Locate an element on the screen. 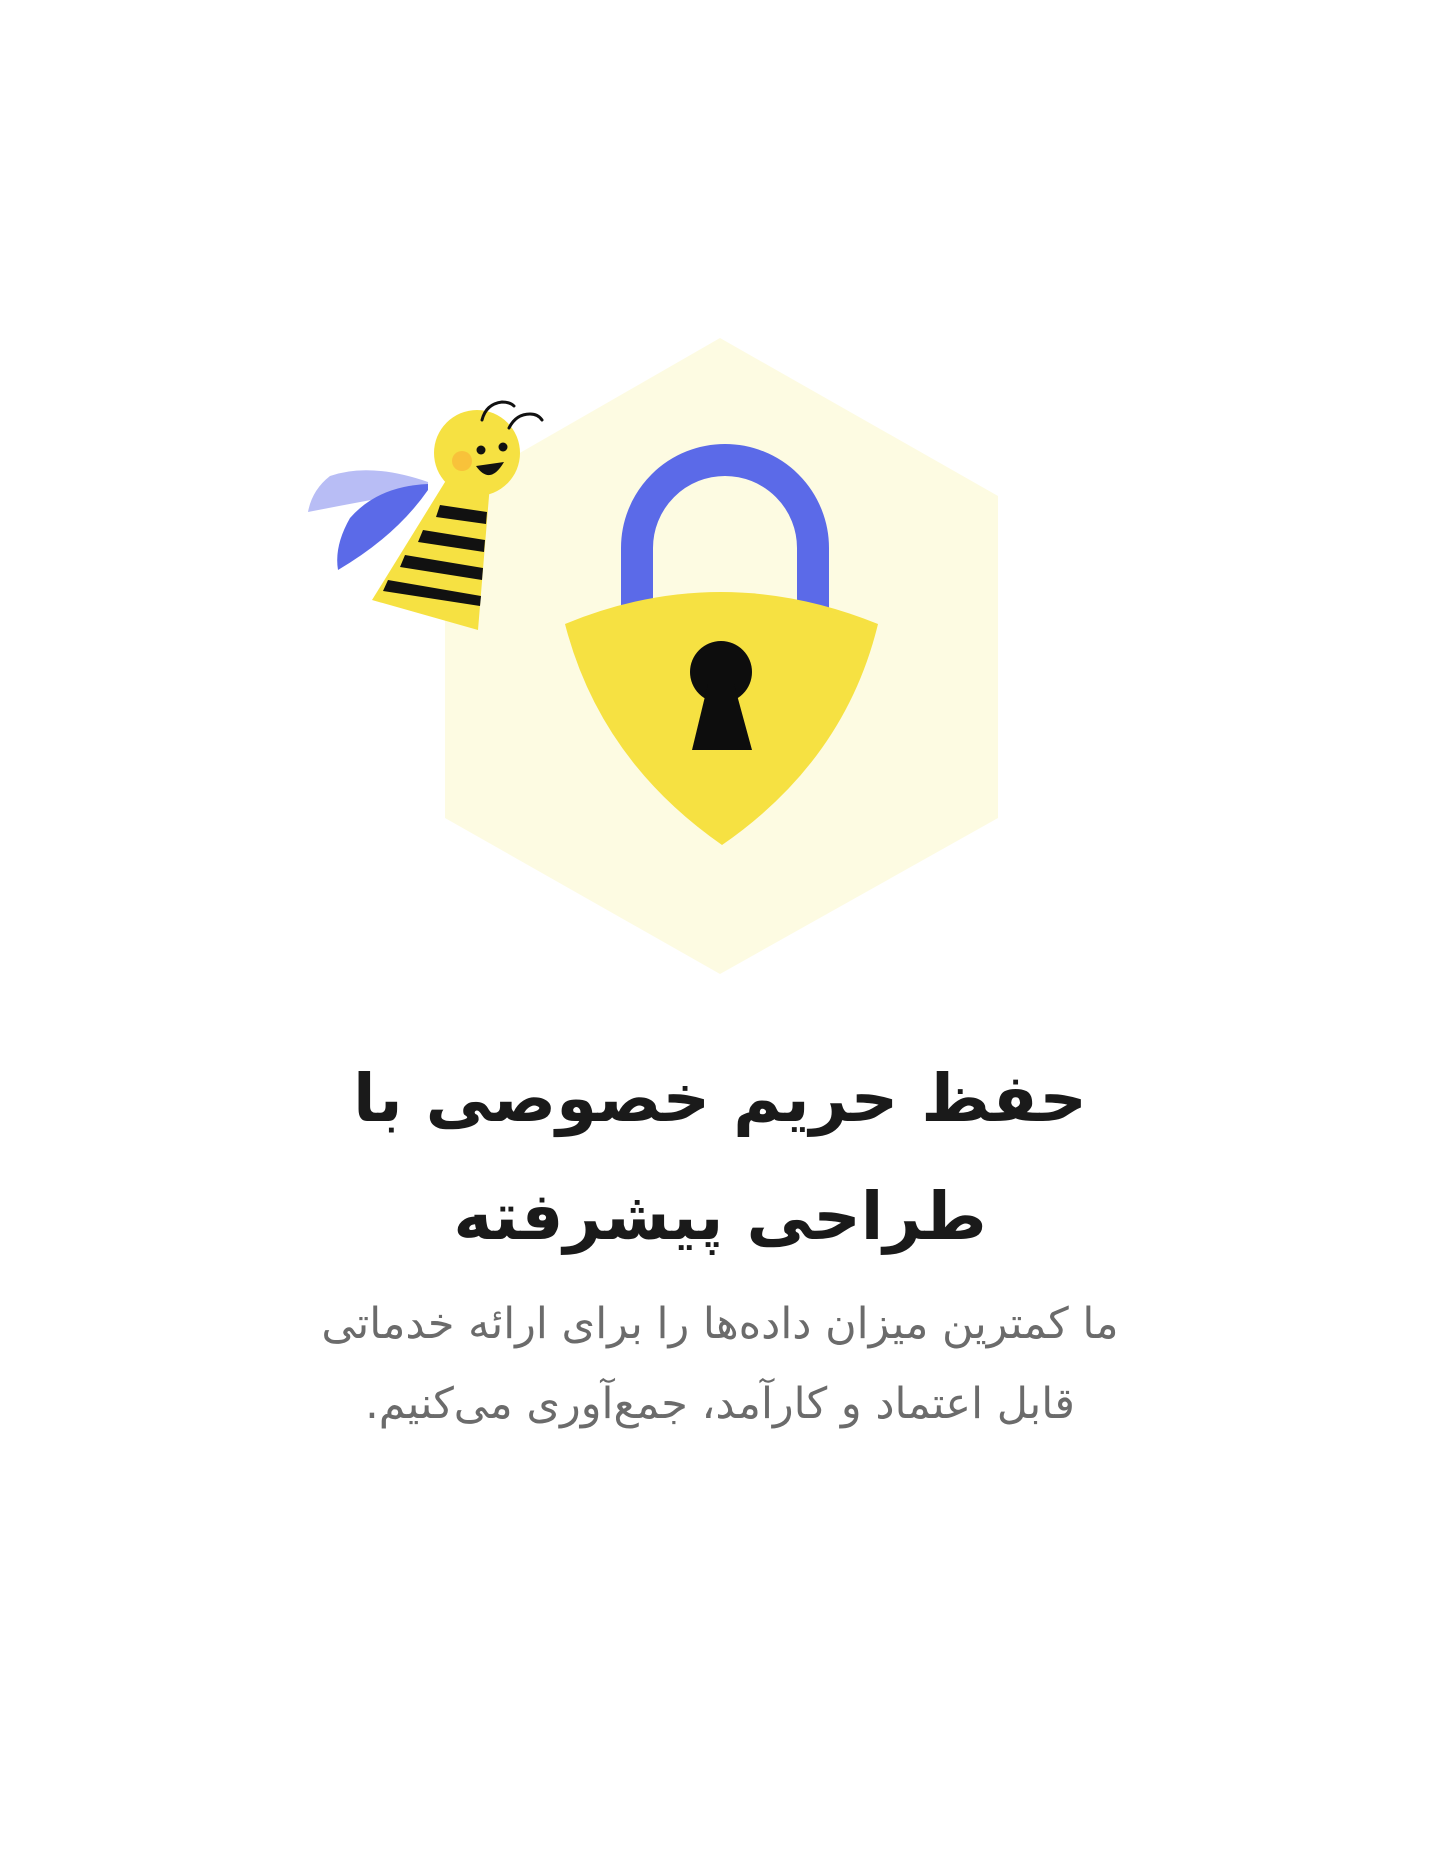  bee-eye-left is located at coordinates (481, 450).